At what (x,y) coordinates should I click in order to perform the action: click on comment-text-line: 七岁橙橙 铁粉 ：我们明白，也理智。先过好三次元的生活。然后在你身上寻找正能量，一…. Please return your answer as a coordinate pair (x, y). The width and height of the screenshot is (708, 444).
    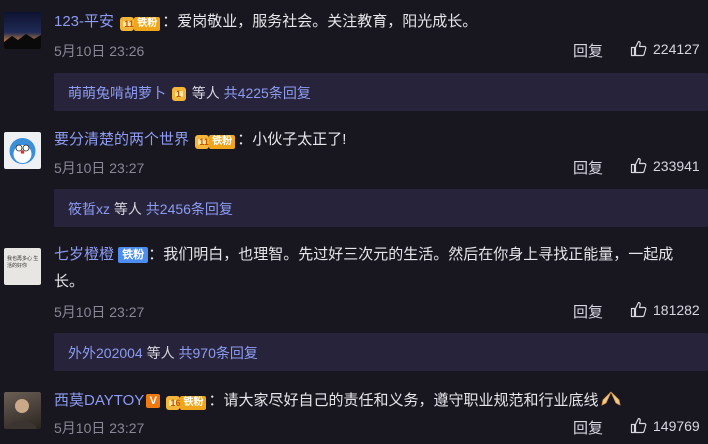
    Looking at the image, I should click on (363, 255).